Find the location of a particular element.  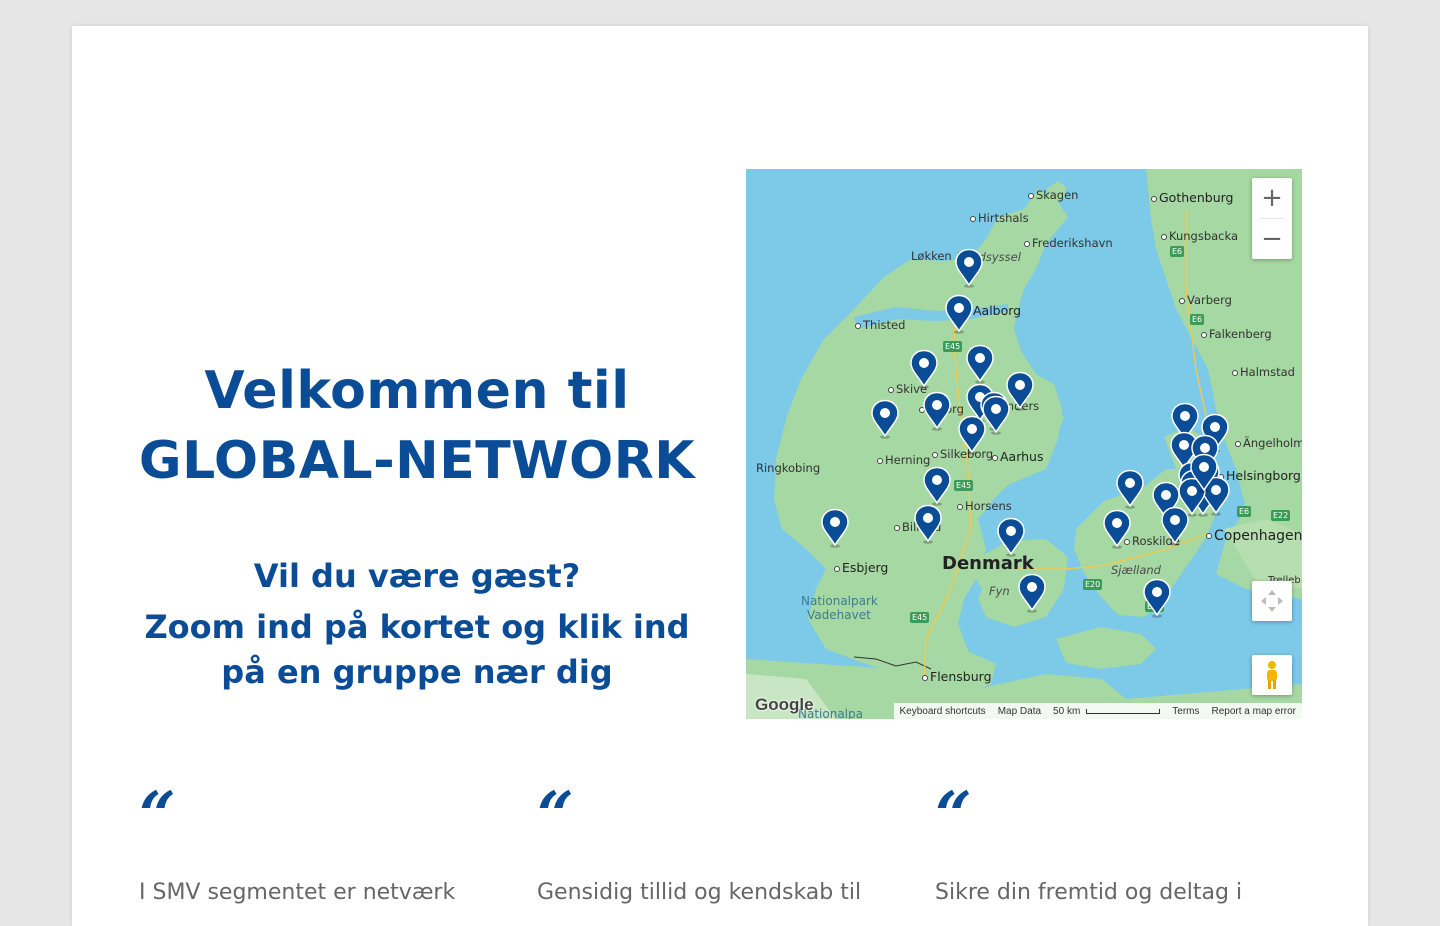

map-label-gothenburg: Gothenburg is located at coordinates (1192, 197).